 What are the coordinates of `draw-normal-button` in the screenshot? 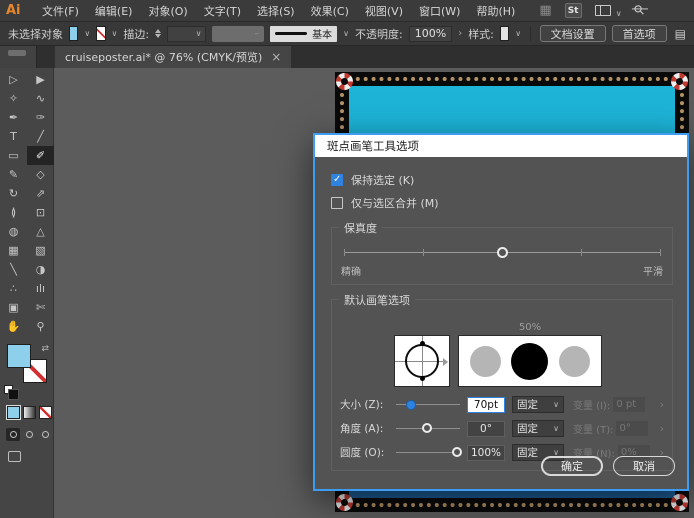 It's located at (13, 434).